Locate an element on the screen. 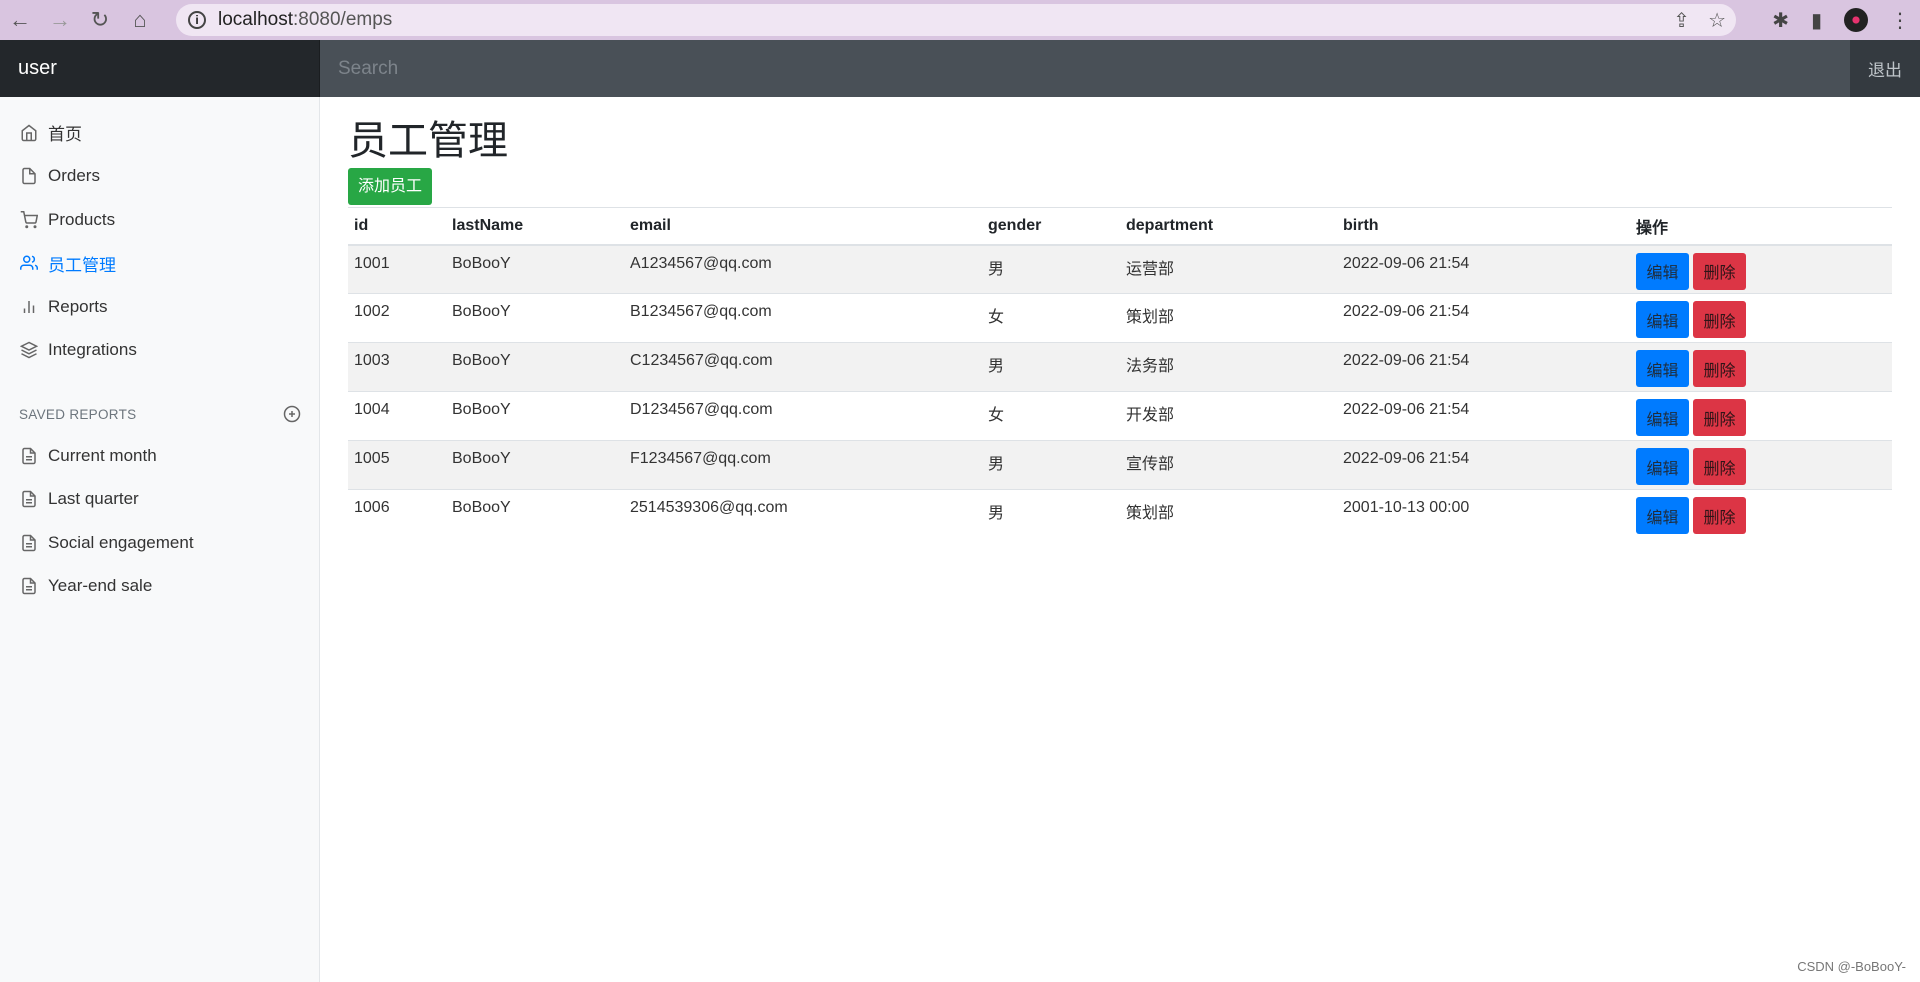 Image resolution: width=1920 pixels, height=982 pixels. cell-email: F1234567@qq.com is located at coordinates (803, 465).